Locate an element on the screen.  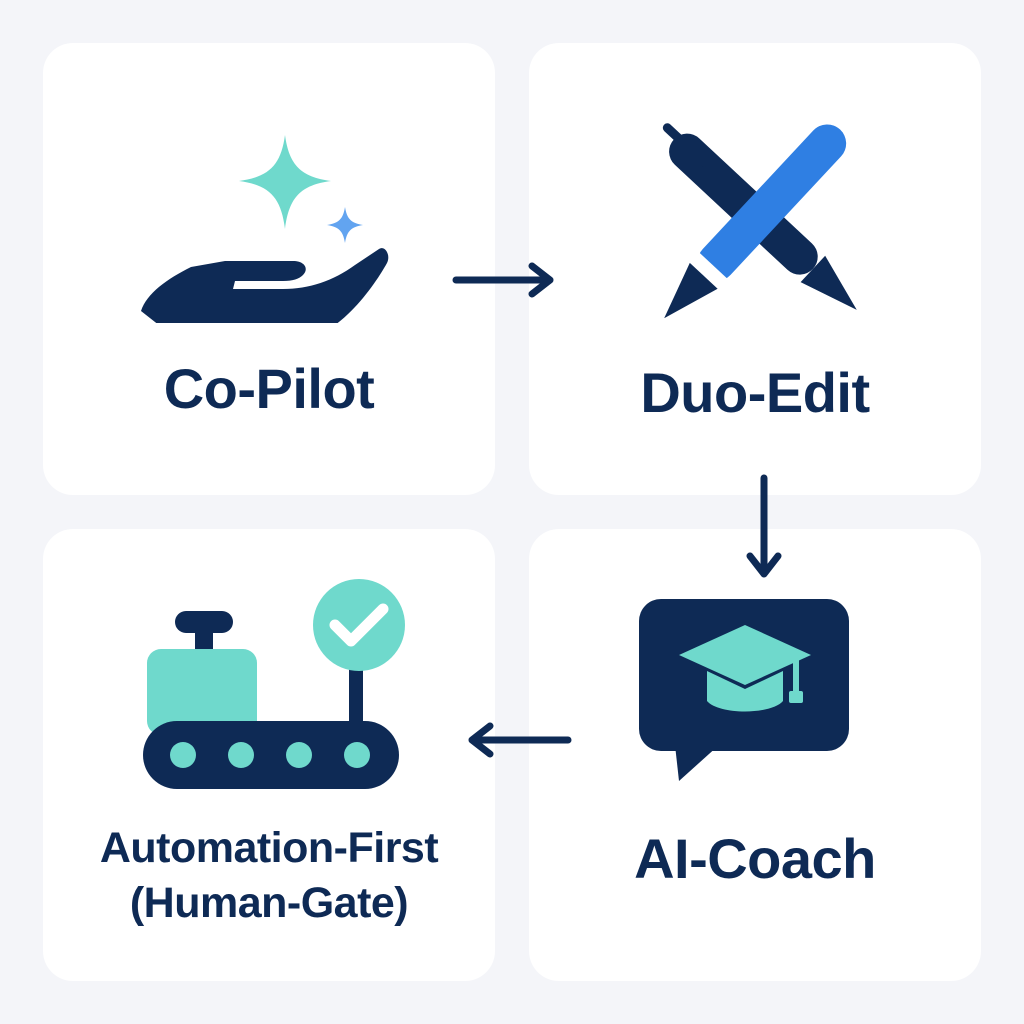
arrow-left-icon is located at coordinates (520, 740).